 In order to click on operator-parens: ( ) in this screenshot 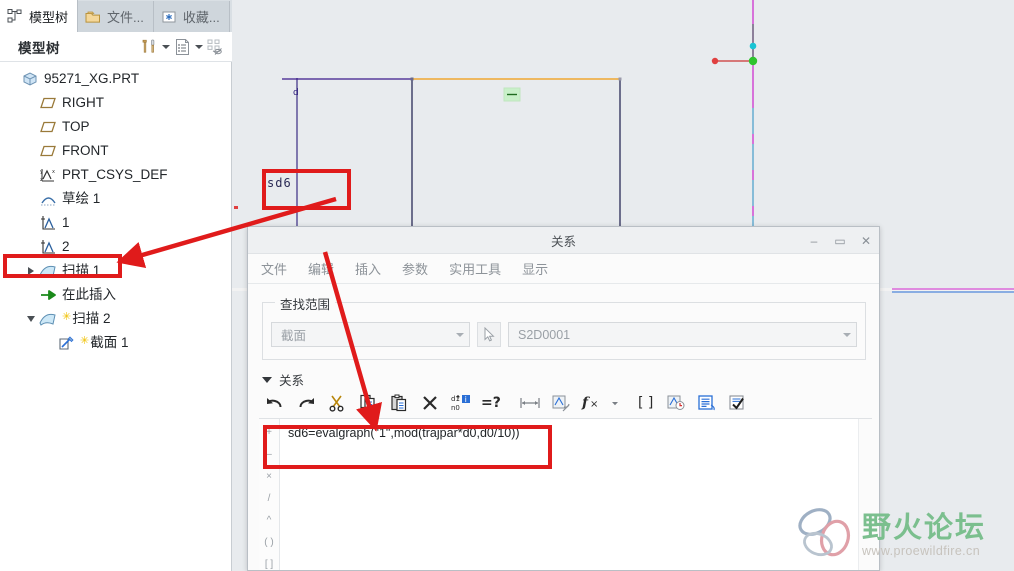, I will do `click(269, 543)`.